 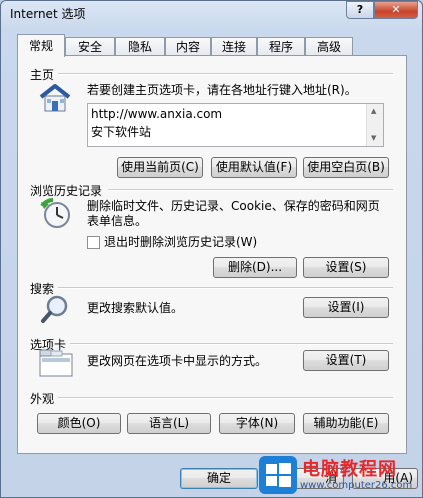 What do you see at coordinates (41, 45) in the screenshot?
I see `tab-general: 常规` at bounding box center [41, 45].